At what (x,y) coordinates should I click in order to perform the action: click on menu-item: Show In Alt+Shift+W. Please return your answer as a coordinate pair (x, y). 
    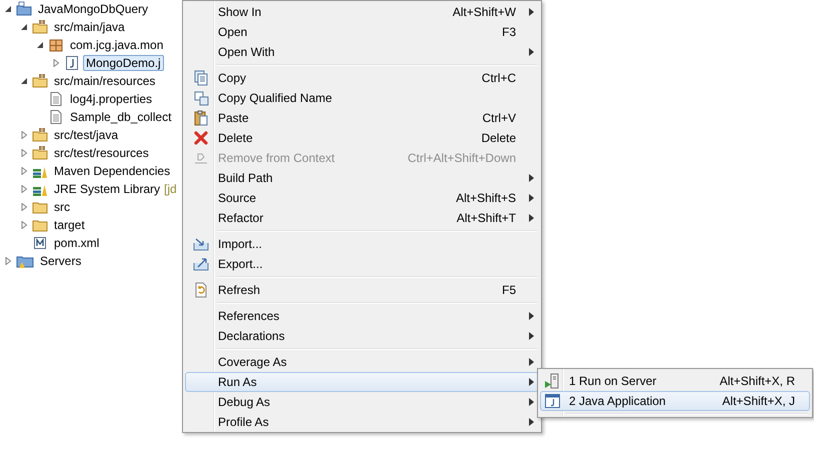
    Looking at the image, I should click on (362, 12).